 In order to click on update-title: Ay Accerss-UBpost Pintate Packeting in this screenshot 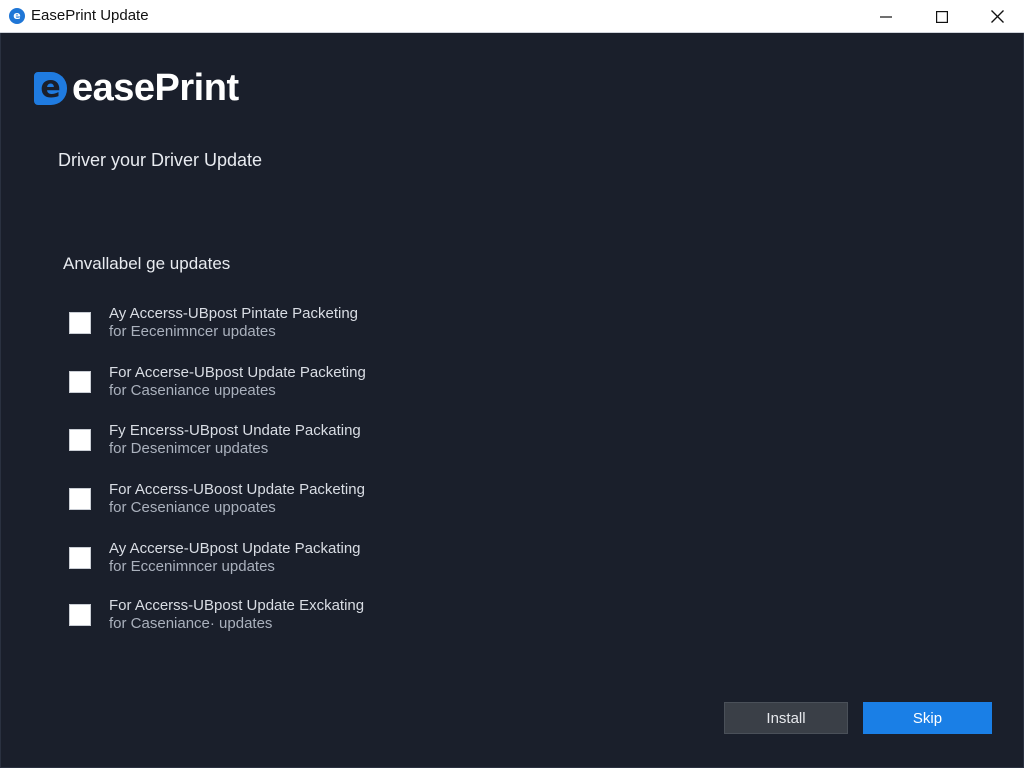, I will do `click(234, 313)`.